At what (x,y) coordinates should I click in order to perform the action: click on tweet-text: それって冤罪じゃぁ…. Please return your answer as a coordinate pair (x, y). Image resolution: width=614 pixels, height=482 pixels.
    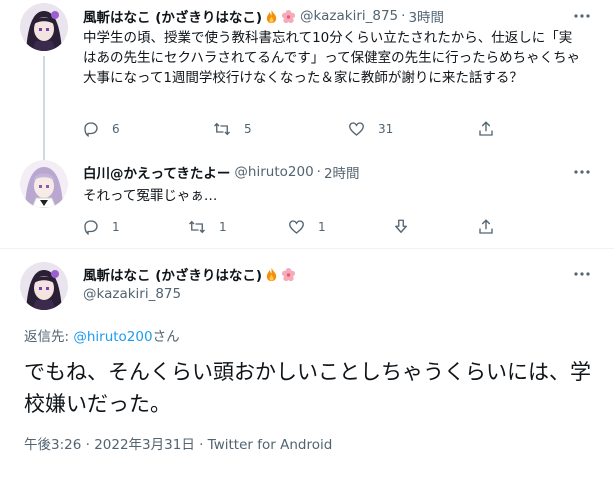
    Looking at the image, I should click on (150, 196).